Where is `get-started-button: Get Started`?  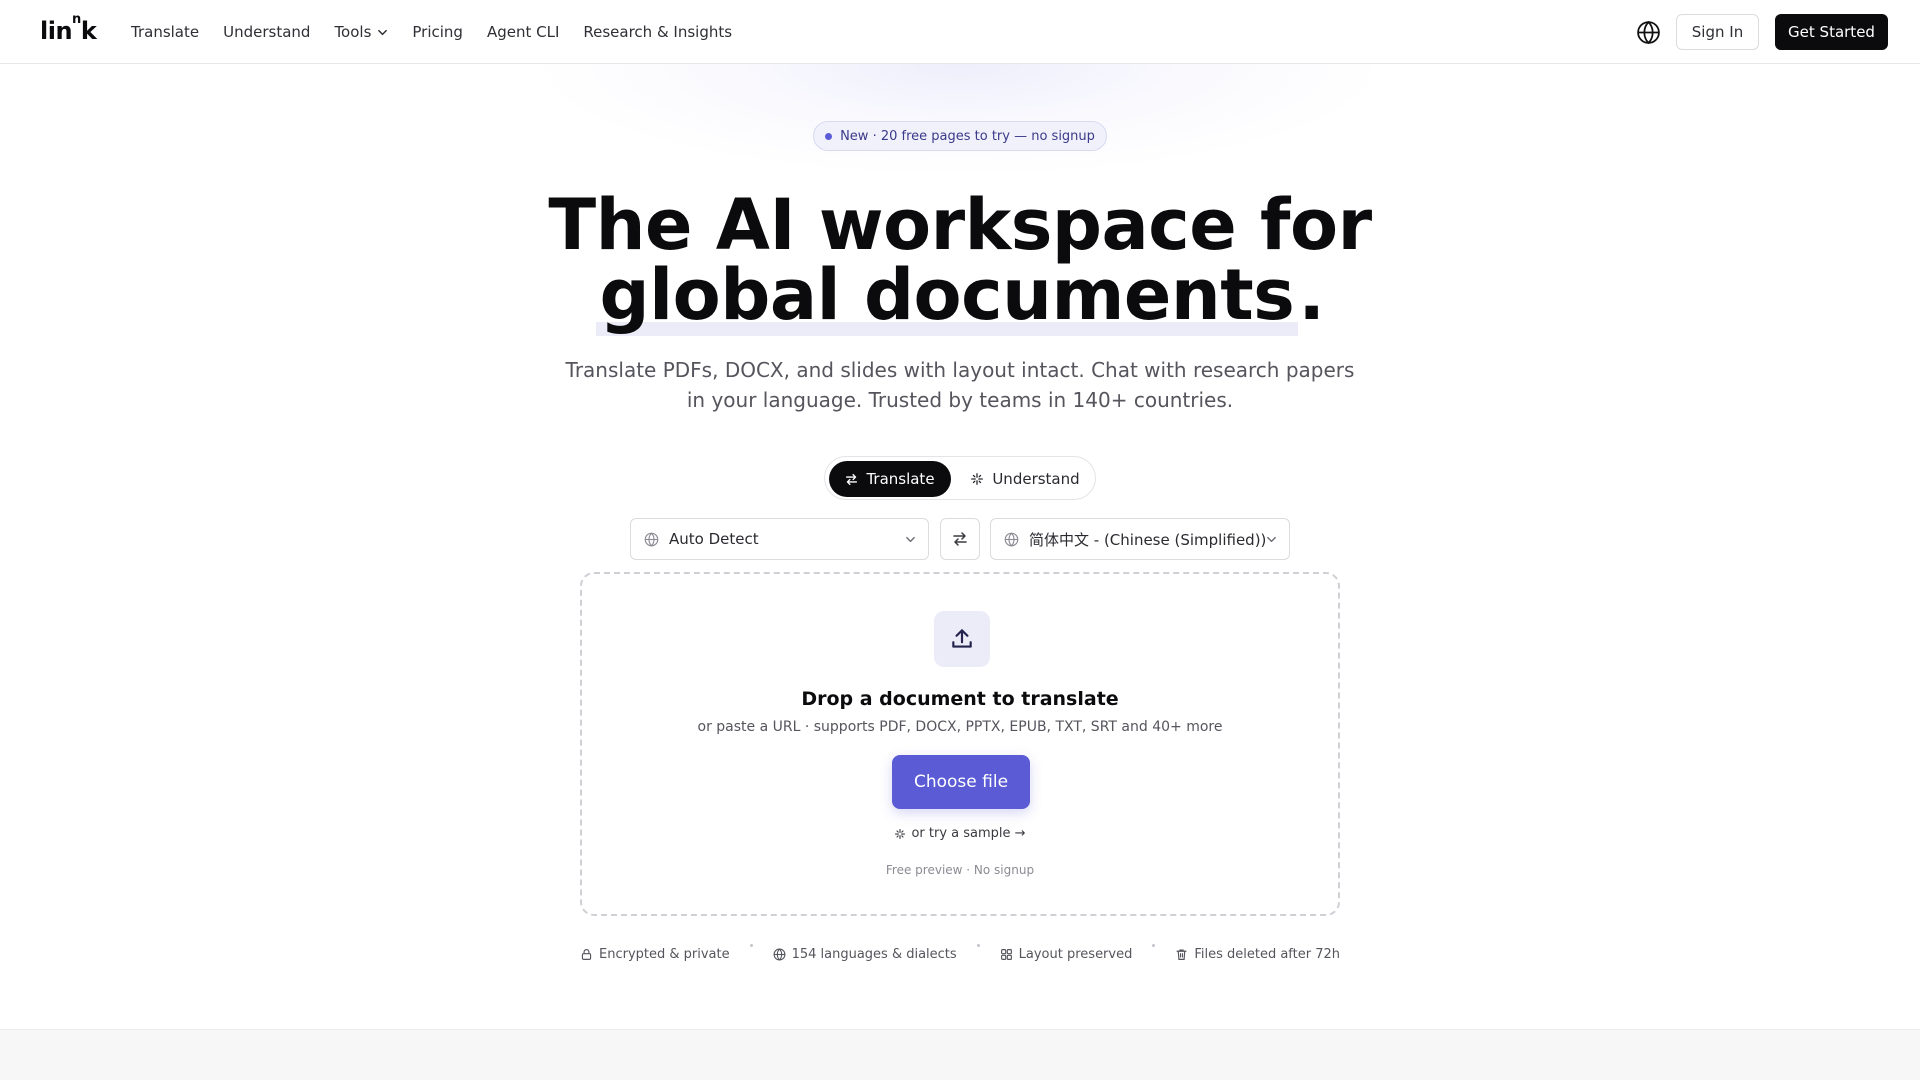
get-started-button: Get Started is located at coordinates (1831, 32).